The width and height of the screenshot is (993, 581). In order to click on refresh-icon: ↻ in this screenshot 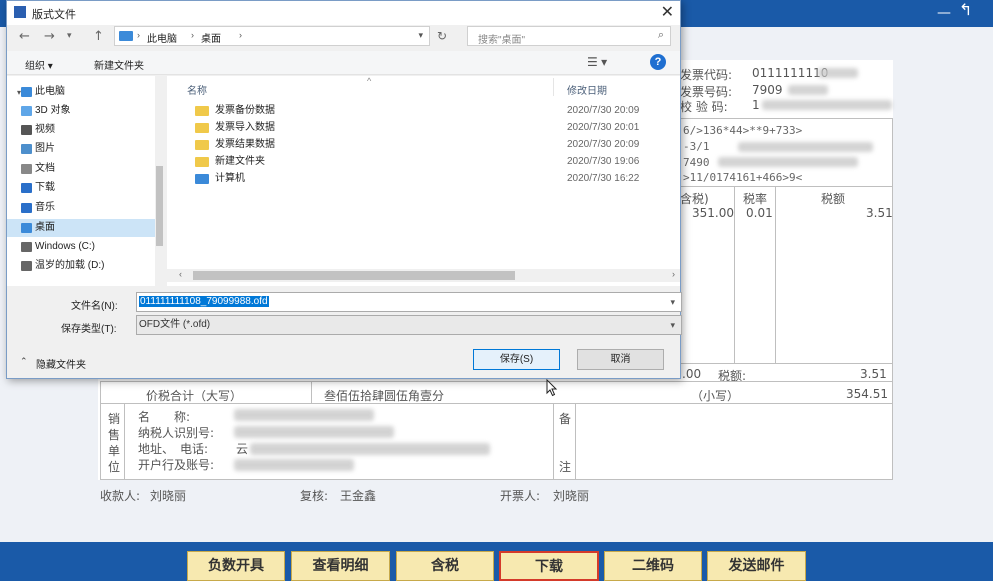, I will do `click(442, 36)`.